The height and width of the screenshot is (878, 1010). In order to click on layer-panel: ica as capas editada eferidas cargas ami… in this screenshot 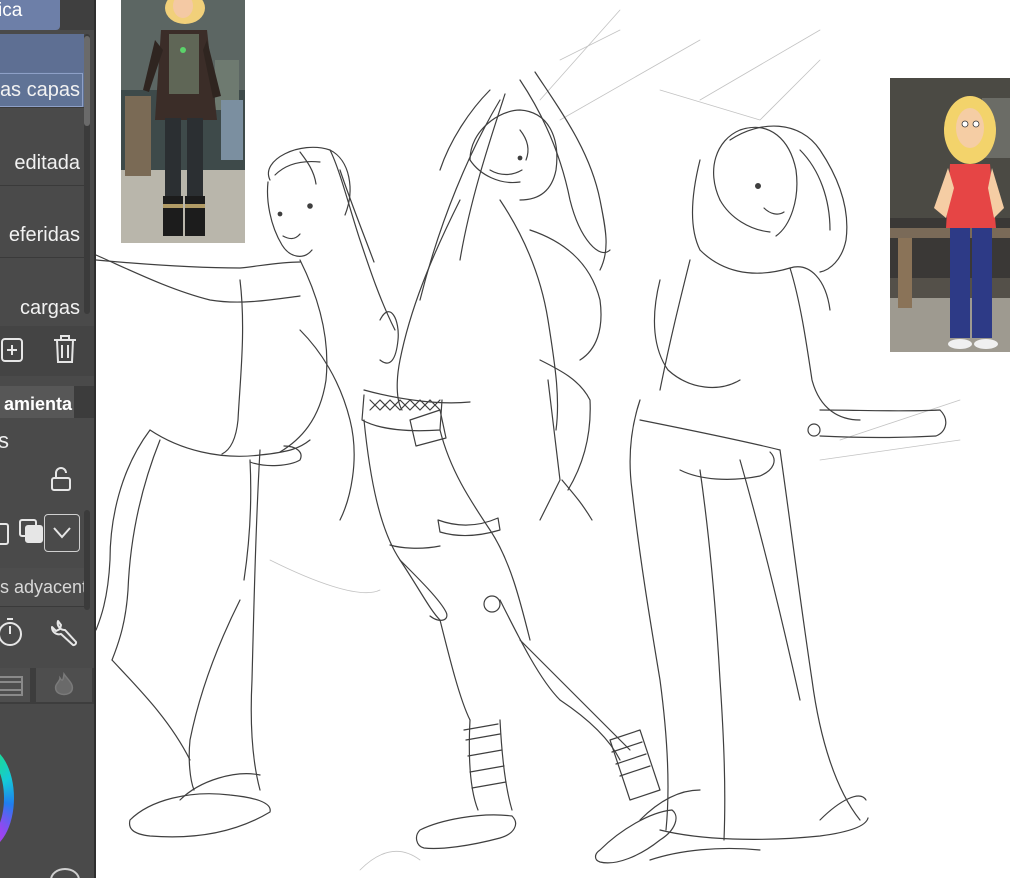, I will do `click(47, 439)`.